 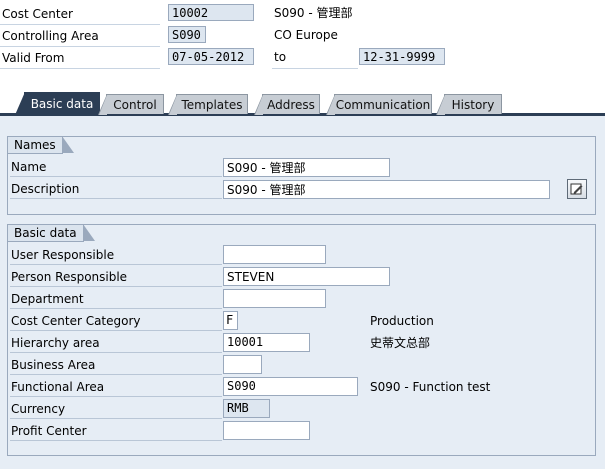 I want to click on name-label: Name, so click(x=116, y=167).